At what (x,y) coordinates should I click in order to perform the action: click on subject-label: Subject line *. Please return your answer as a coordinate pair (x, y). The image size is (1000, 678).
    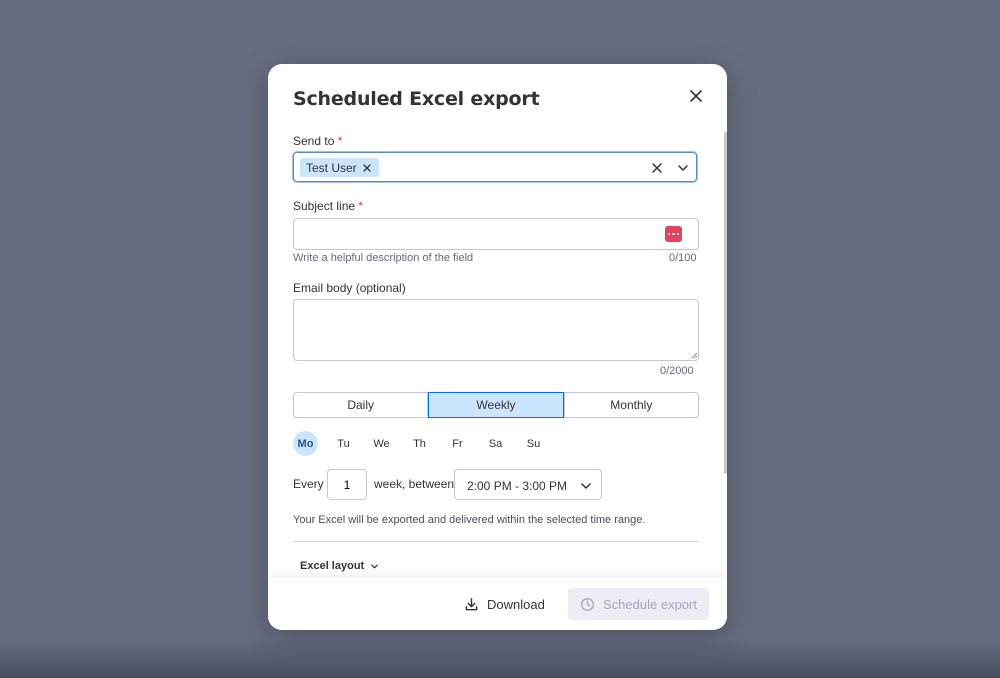
    Looking at the image, I should click on (328, 206).